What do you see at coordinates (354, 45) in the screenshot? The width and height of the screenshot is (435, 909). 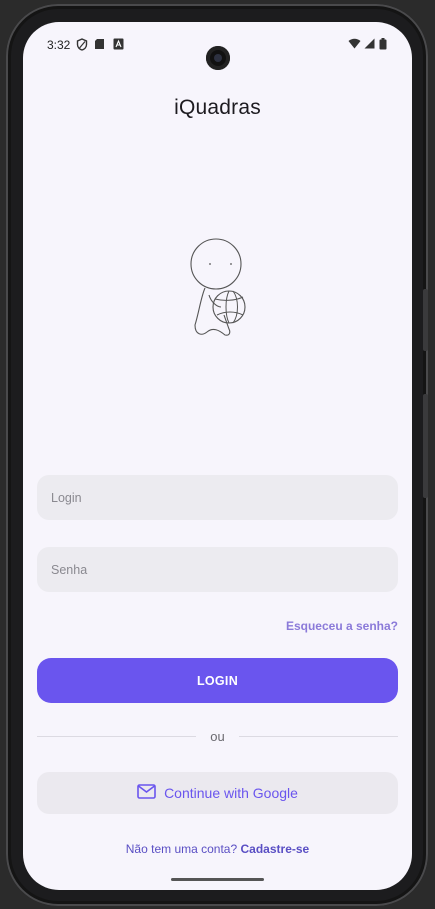 I see `wifi-icon` at bounding box center [354, 45].